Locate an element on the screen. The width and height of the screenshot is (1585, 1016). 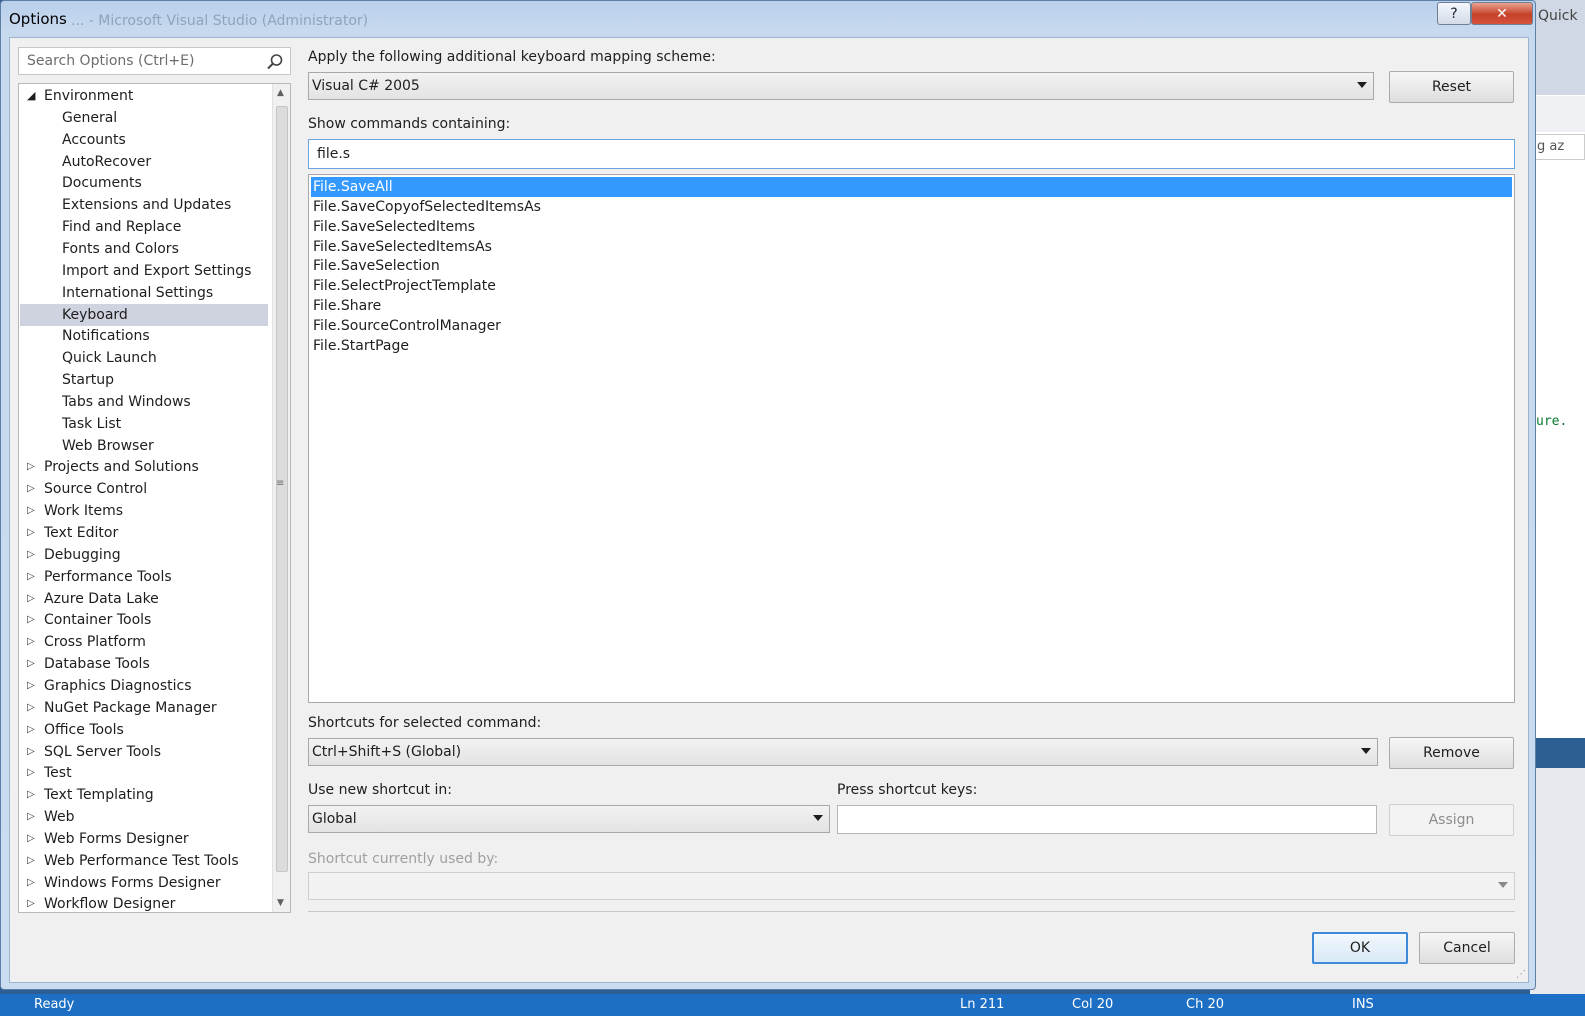
command-filter-input is located at coordinates (887, 154).